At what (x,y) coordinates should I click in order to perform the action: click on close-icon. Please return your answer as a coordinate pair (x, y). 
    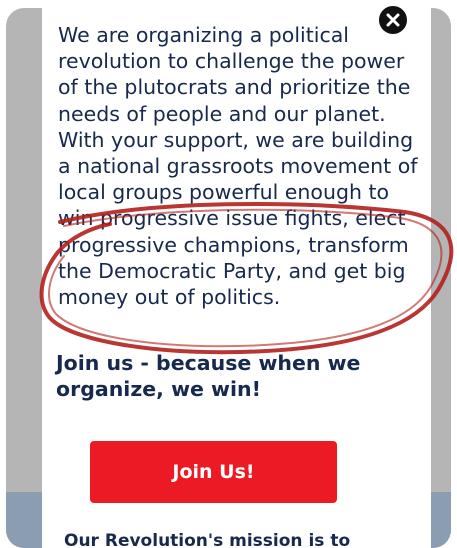
    Looking at the image, I should click on (393, 20).